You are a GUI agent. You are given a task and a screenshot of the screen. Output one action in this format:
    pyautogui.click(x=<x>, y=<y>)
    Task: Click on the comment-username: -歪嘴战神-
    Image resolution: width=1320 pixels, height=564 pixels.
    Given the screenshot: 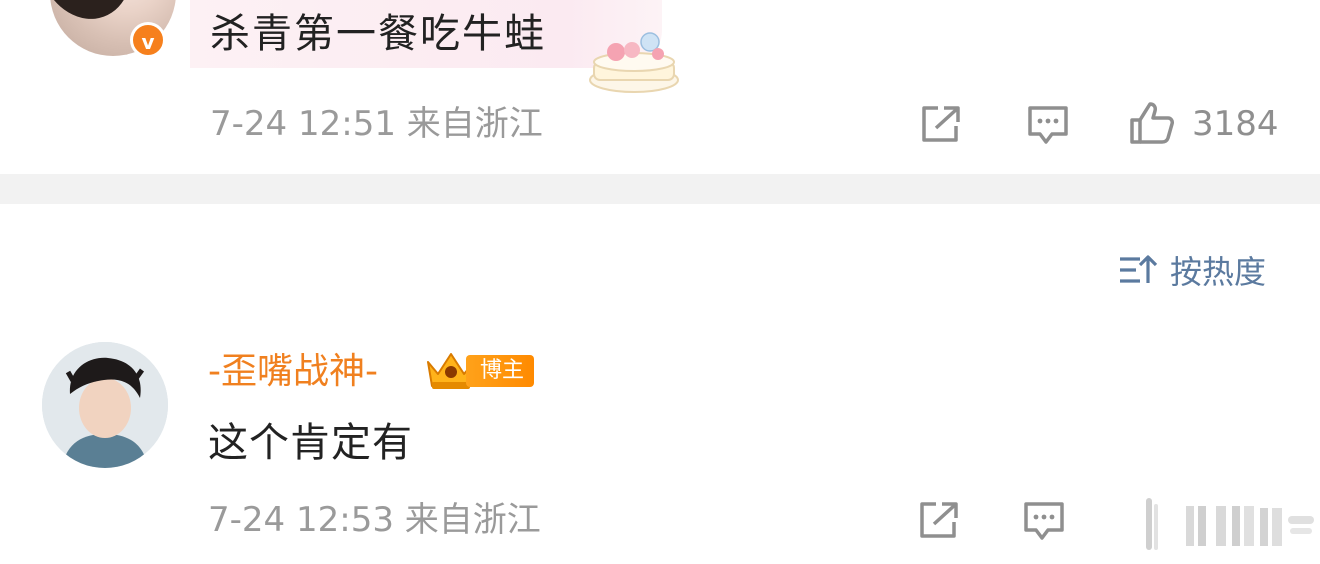 What is the action you would take?
    pyautogui.click(x=293, y=372)
    